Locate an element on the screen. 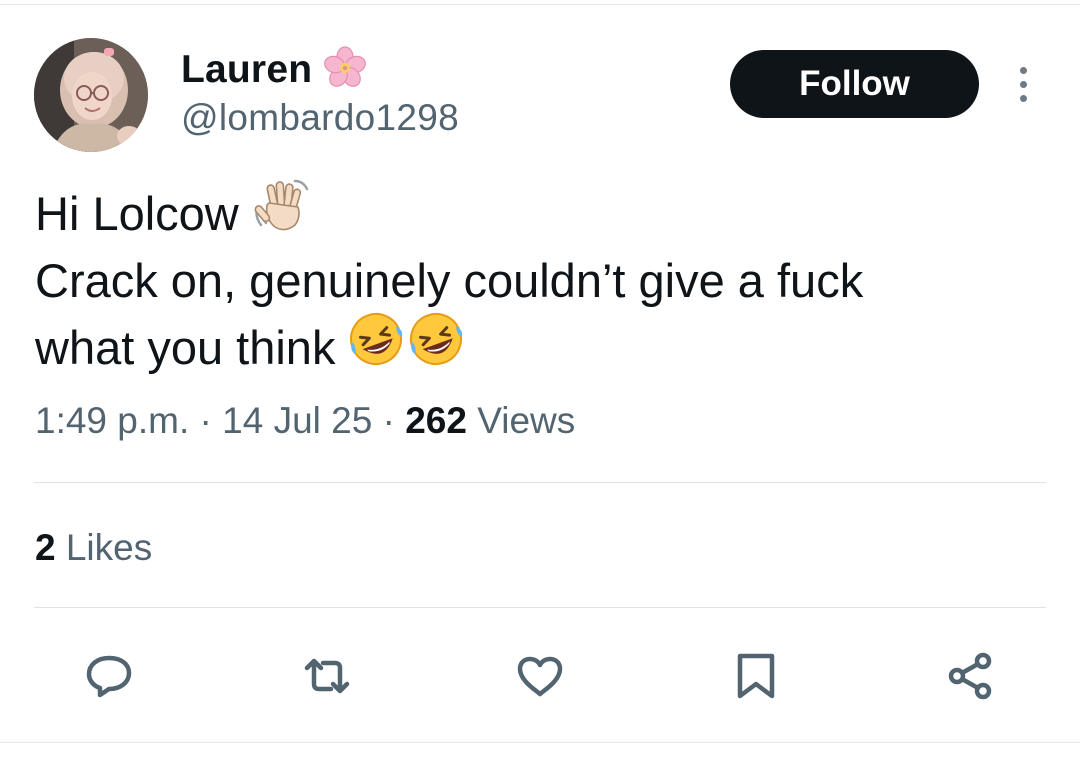  views-label: Views is located at coordinates (526, 420).